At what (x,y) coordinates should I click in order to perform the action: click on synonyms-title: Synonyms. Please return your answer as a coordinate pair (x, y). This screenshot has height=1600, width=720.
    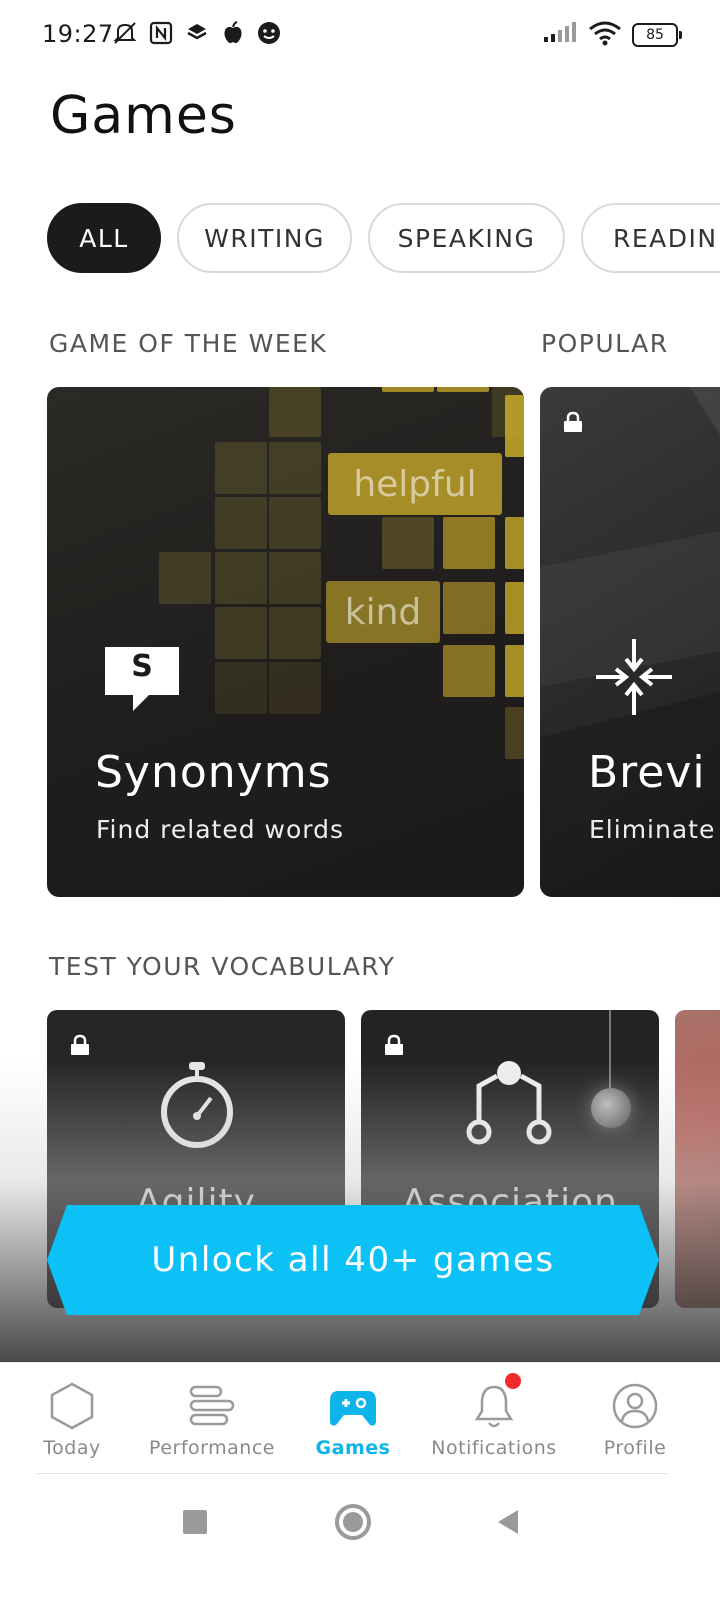
    Looking at the image, I should click on (213, 772).